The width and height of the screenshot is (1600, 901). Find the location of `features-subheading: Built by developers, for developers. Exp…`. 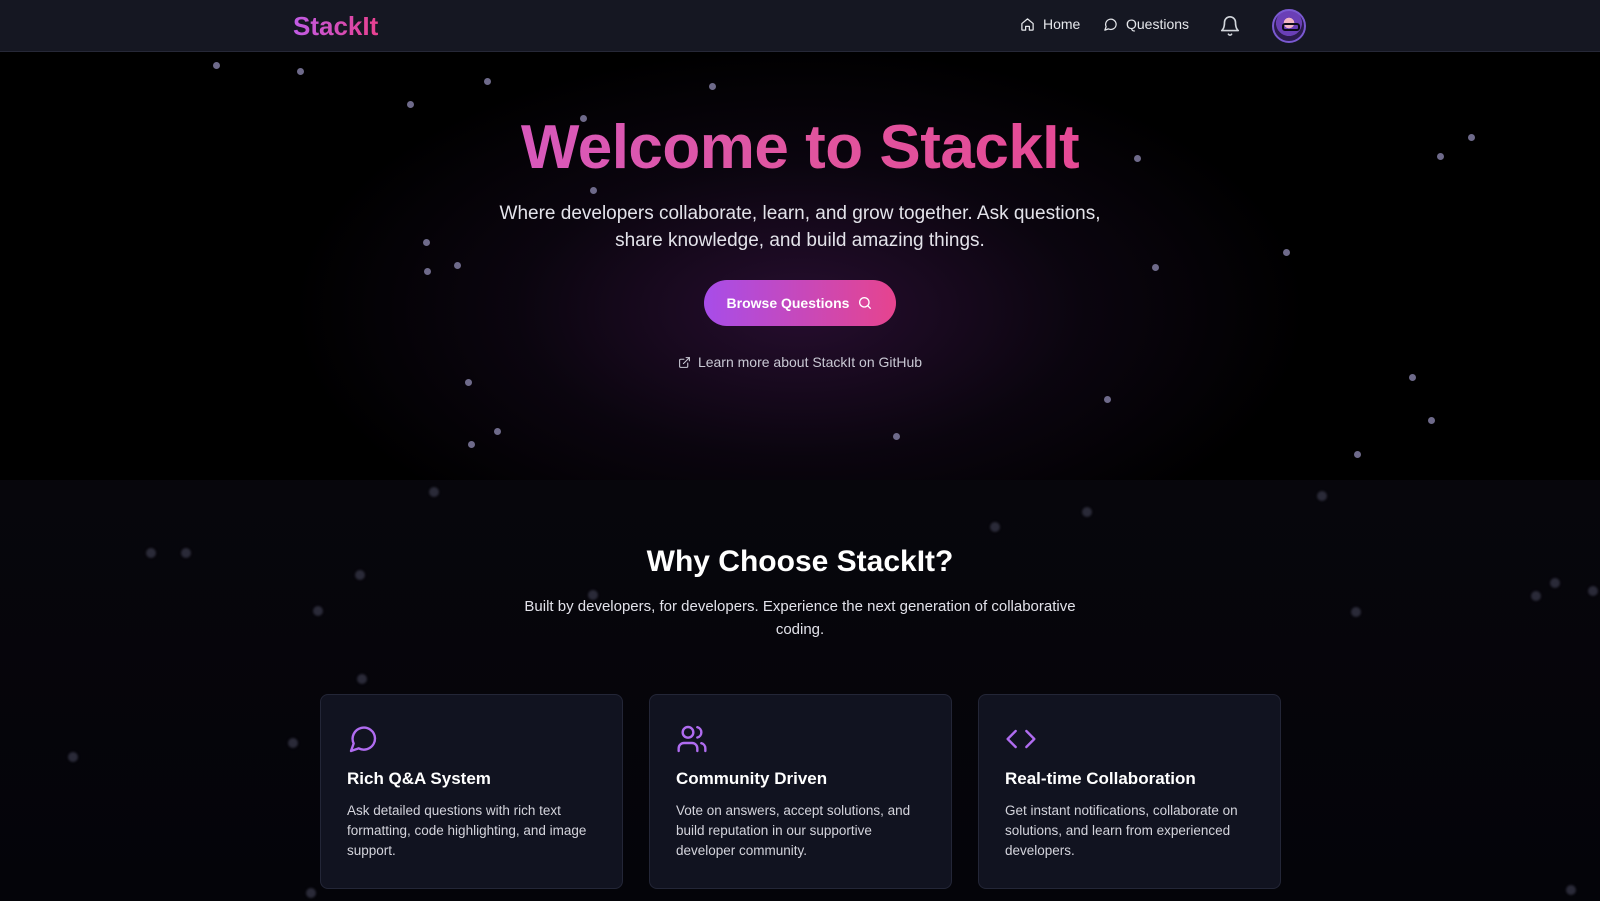

features-subheading: Built by developers, for developers. Exp… is located at coordinates (800, 618).